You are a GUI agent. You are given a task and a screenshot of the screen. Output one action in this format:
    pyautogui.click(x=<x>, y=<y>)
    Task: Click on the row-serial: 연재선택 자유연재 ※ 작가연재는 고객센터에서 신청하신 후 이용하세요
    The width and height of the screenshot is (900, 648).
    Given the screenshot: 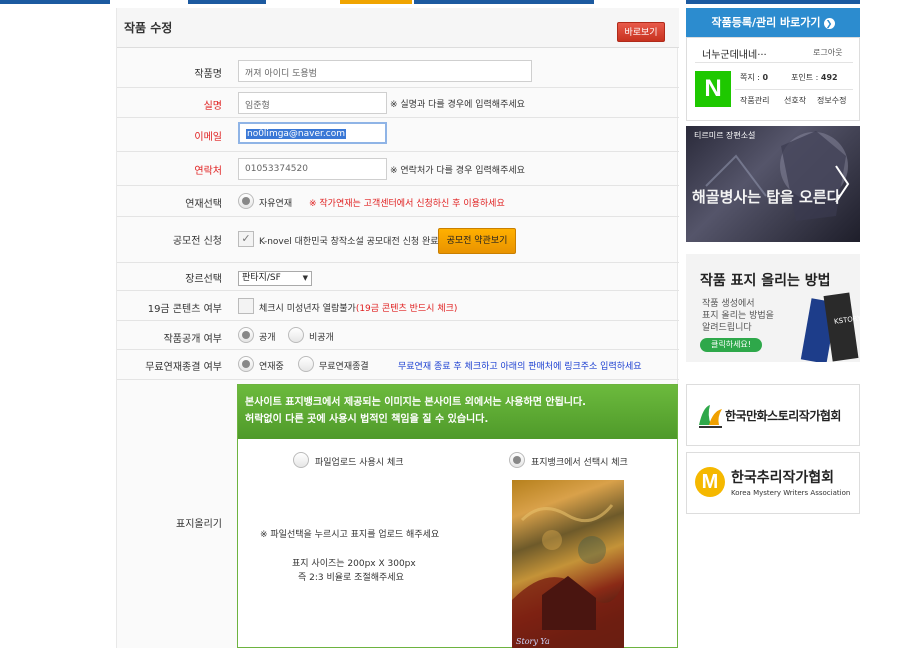 What is the action you would take?
    pyautogui.click(x=398, y=201)
    